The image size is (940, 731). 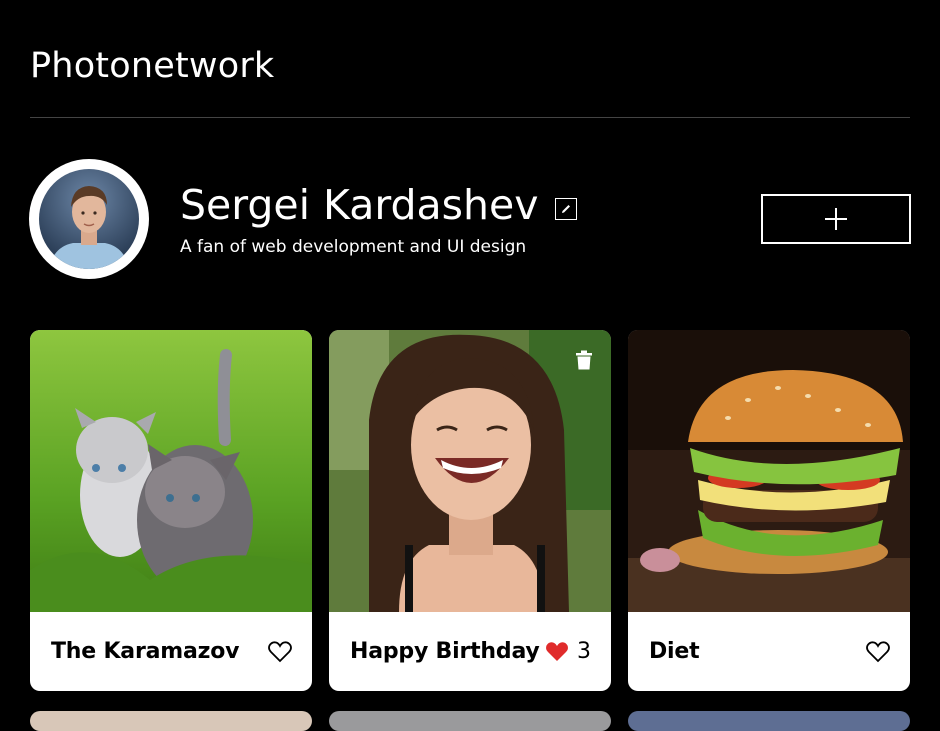 I want to click on name-row: Sergei Kardashev, so click(x=379, y=205).